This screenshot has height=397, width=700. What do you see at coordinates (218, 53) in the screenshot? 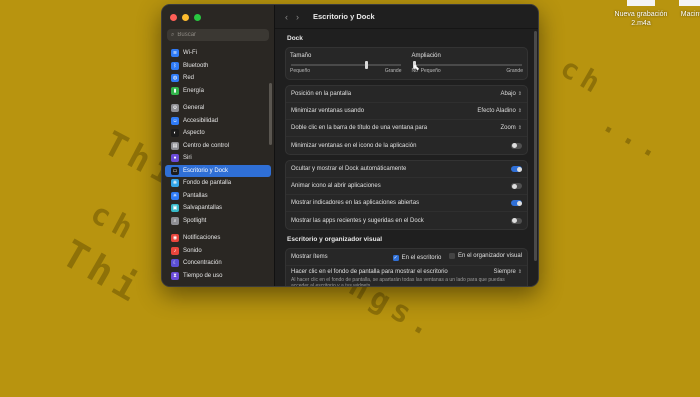
I see `sidebar-item-wifi: ≋ Wi-Fi` at bounding box center [218, 53].